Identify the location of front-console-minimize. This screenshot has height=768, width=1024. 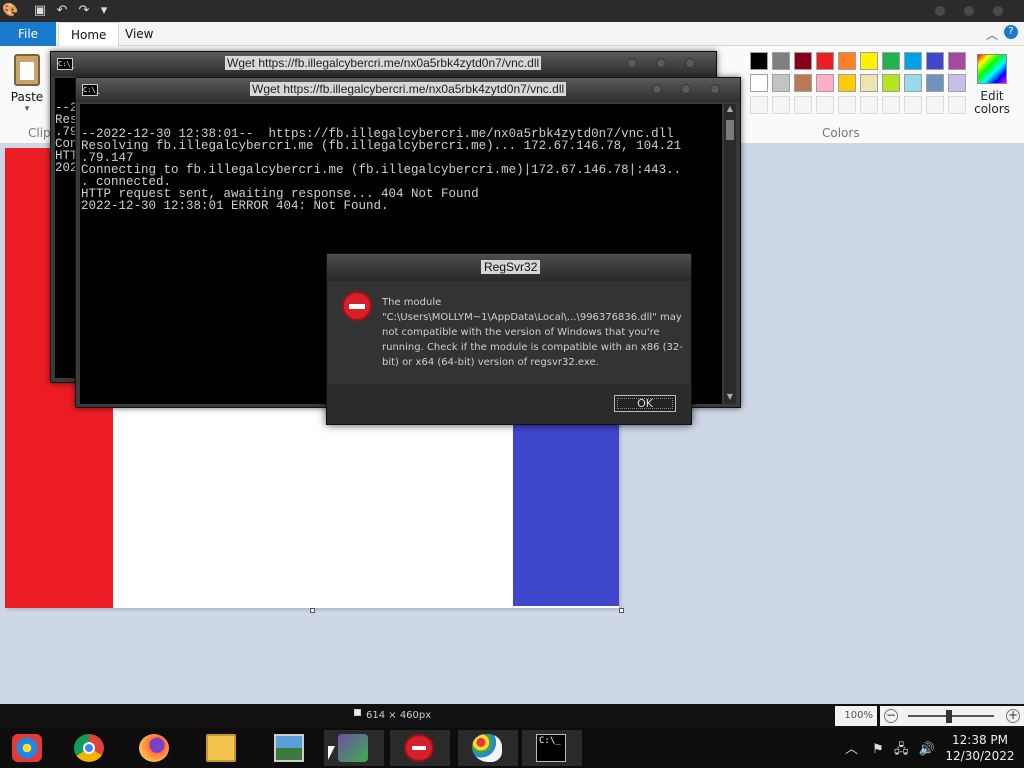
(657, 89).